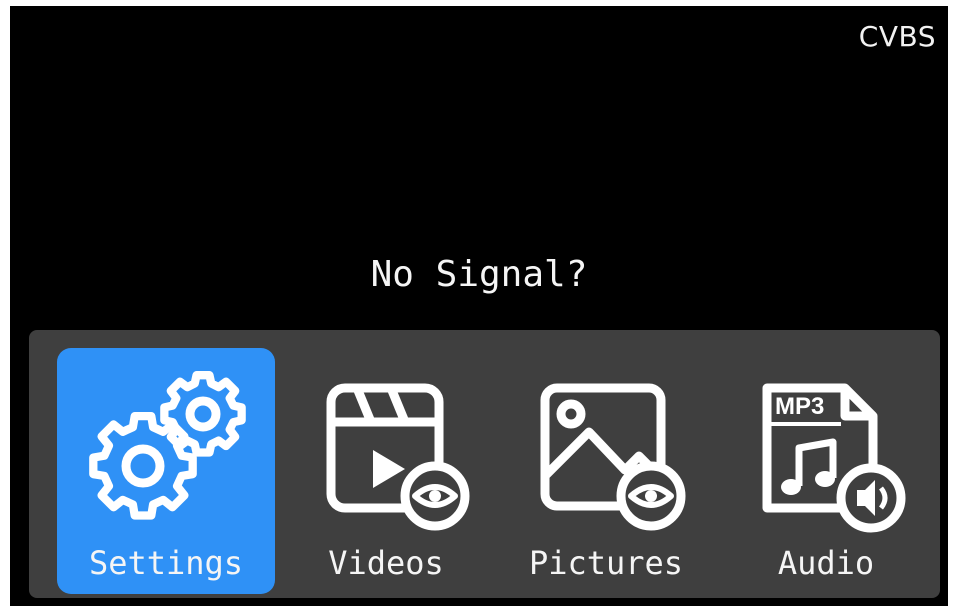 Image resolution: width=957 pixels, height=614 pixels. I want to click on menu-item-settings: Settings, so click(166, 471).